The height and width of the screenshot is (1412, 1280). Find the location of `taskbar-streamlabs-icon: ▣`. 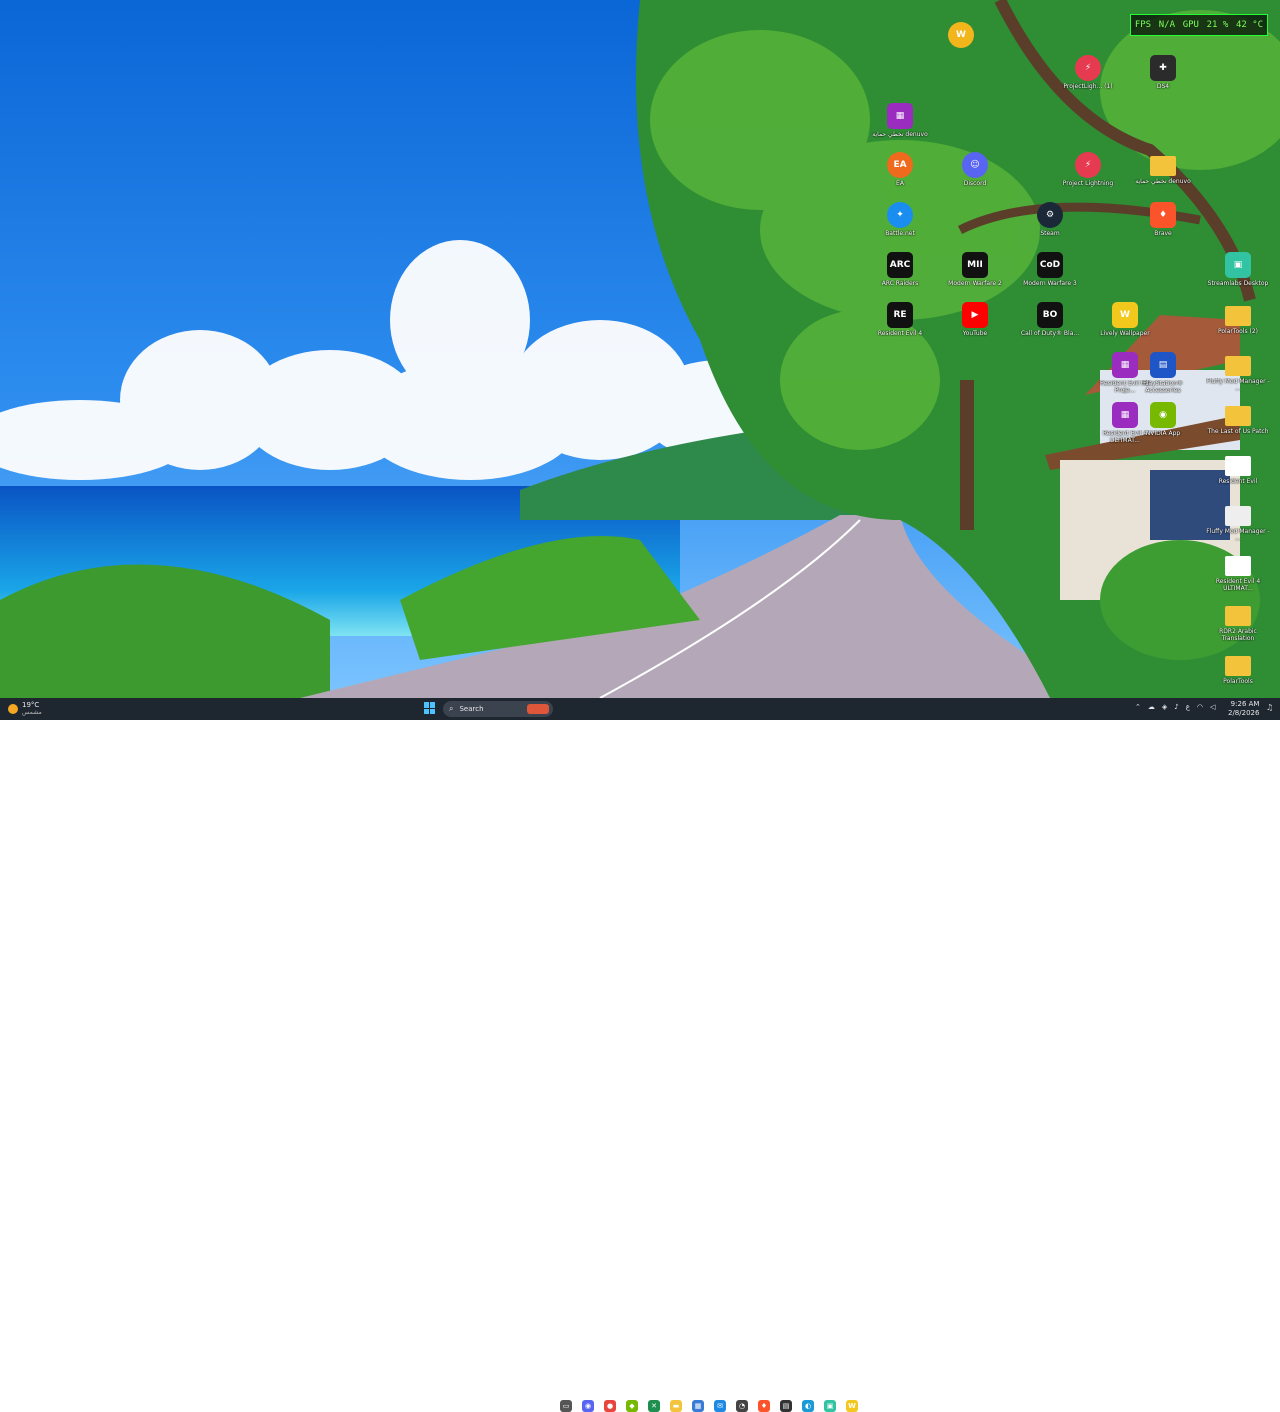

taskbar-streamlabs-icon: ▣ is located at coordinates (830, 1406).